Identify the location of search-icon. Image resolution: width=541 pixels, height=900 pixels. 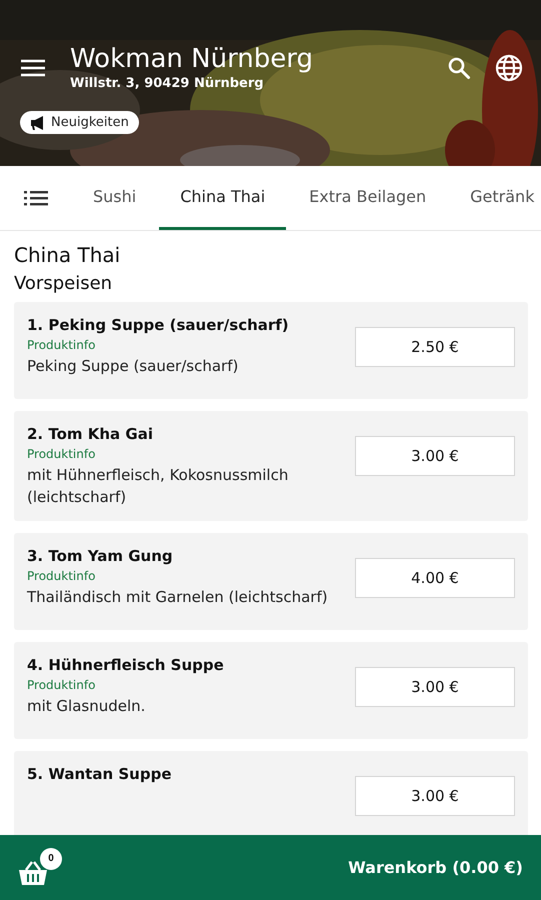
(459, 68).